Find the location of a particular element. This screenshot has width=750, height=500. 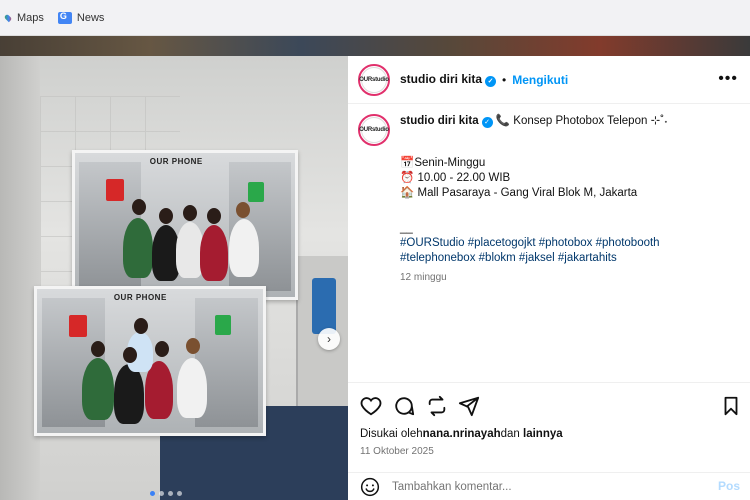

bookmark-maps: Maps is located at coordinates (23, 17).